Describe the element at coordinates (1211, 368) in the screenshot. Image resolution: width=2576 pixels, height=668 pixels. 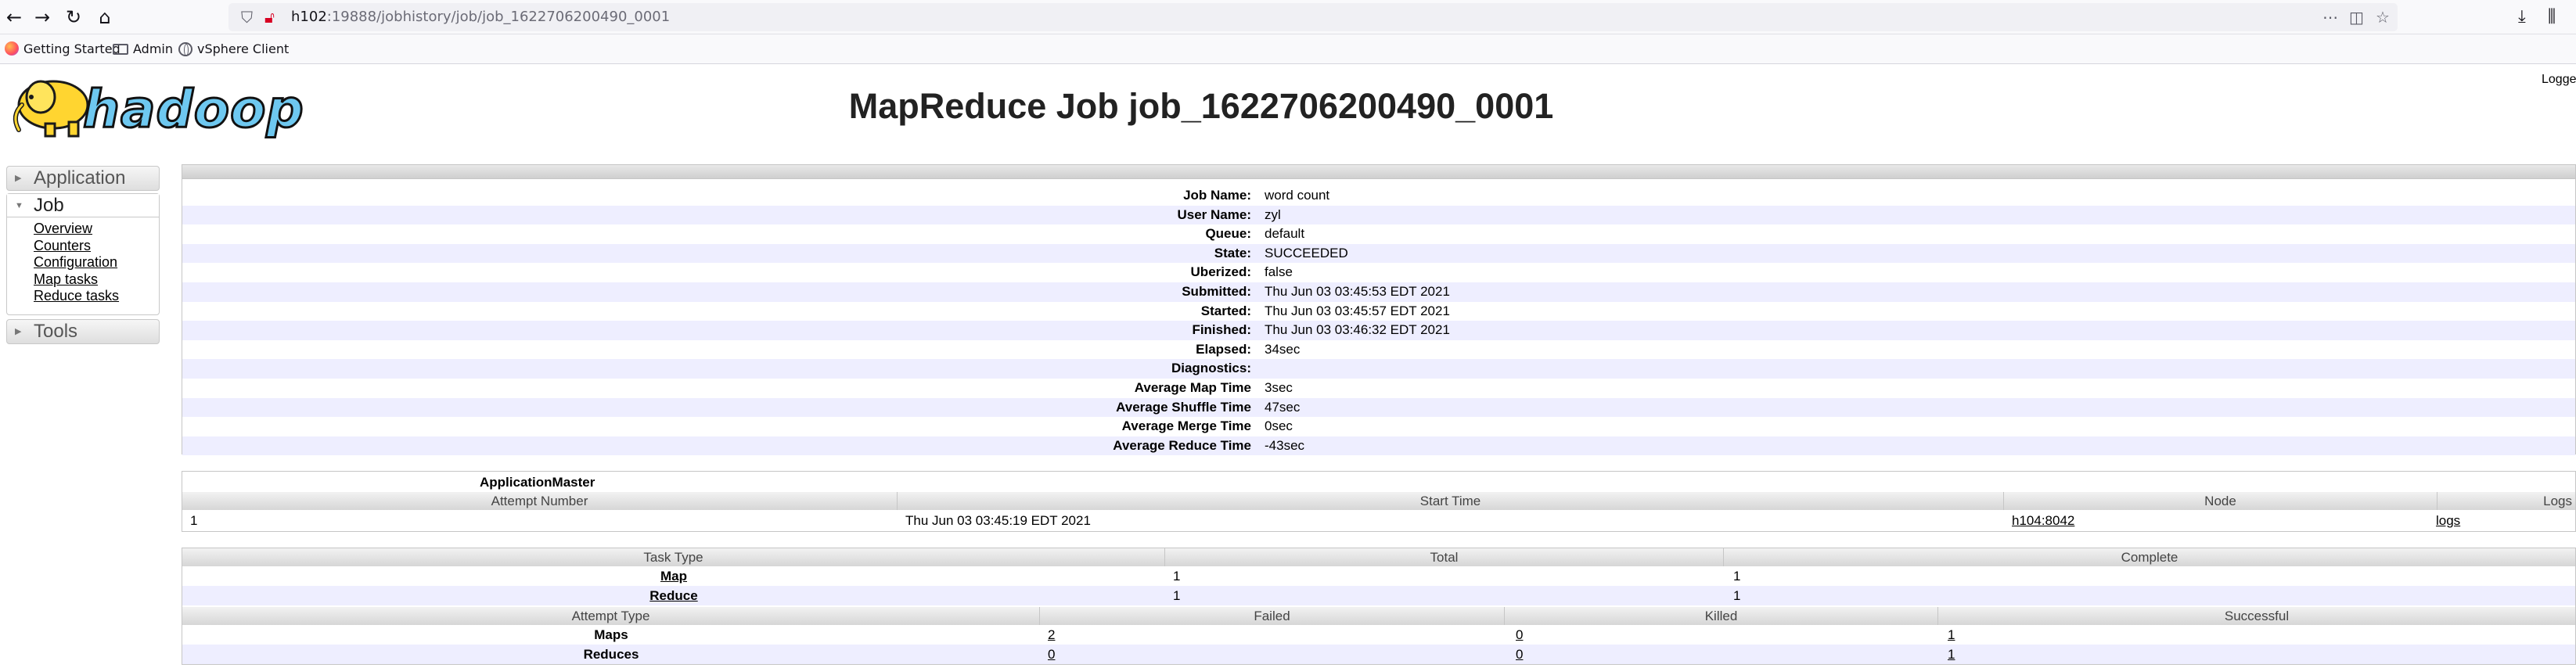
I see `info-key: Diagnostics:` at that location.